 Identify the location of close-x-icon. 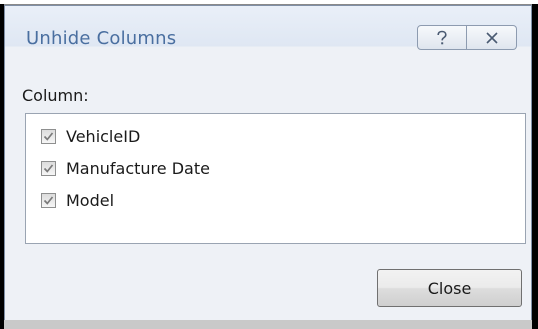
(491, 37).